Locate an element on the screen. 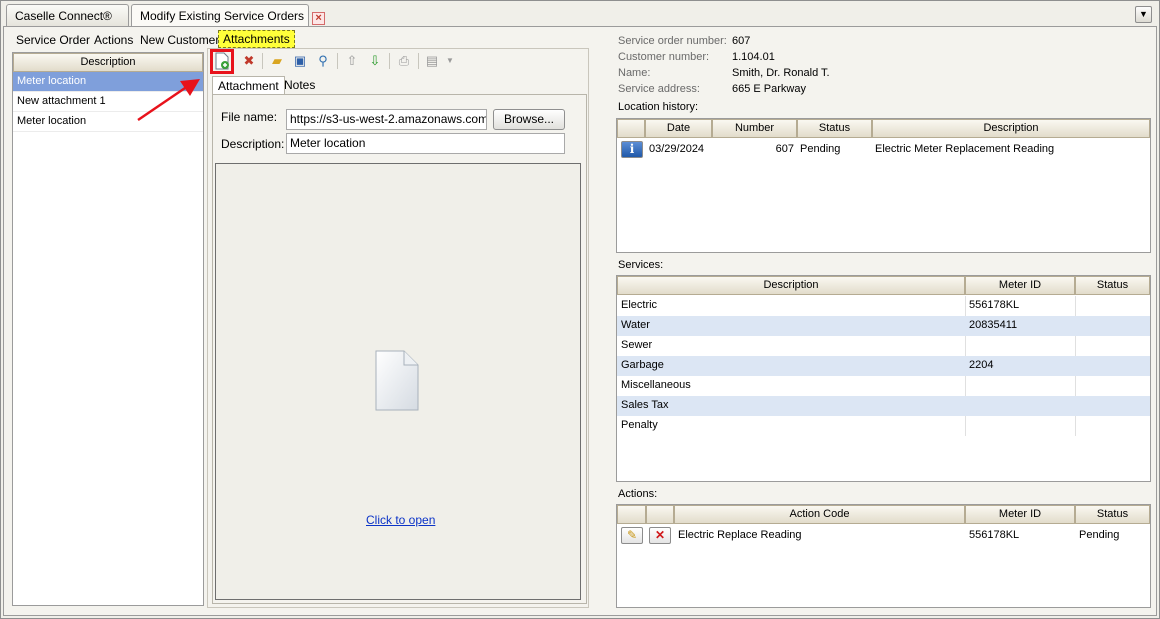 This screenshot has width=1160, height=619. description-field: Meter location is located at coordinates (425, 143).